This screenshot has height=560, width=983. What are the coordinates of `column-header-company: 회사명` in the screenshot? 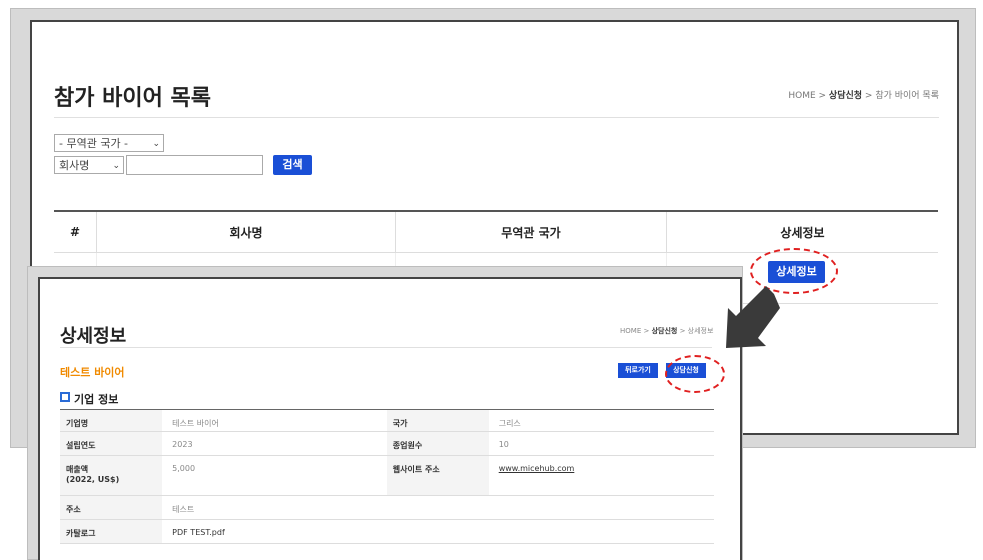 It's located at (246, 232).